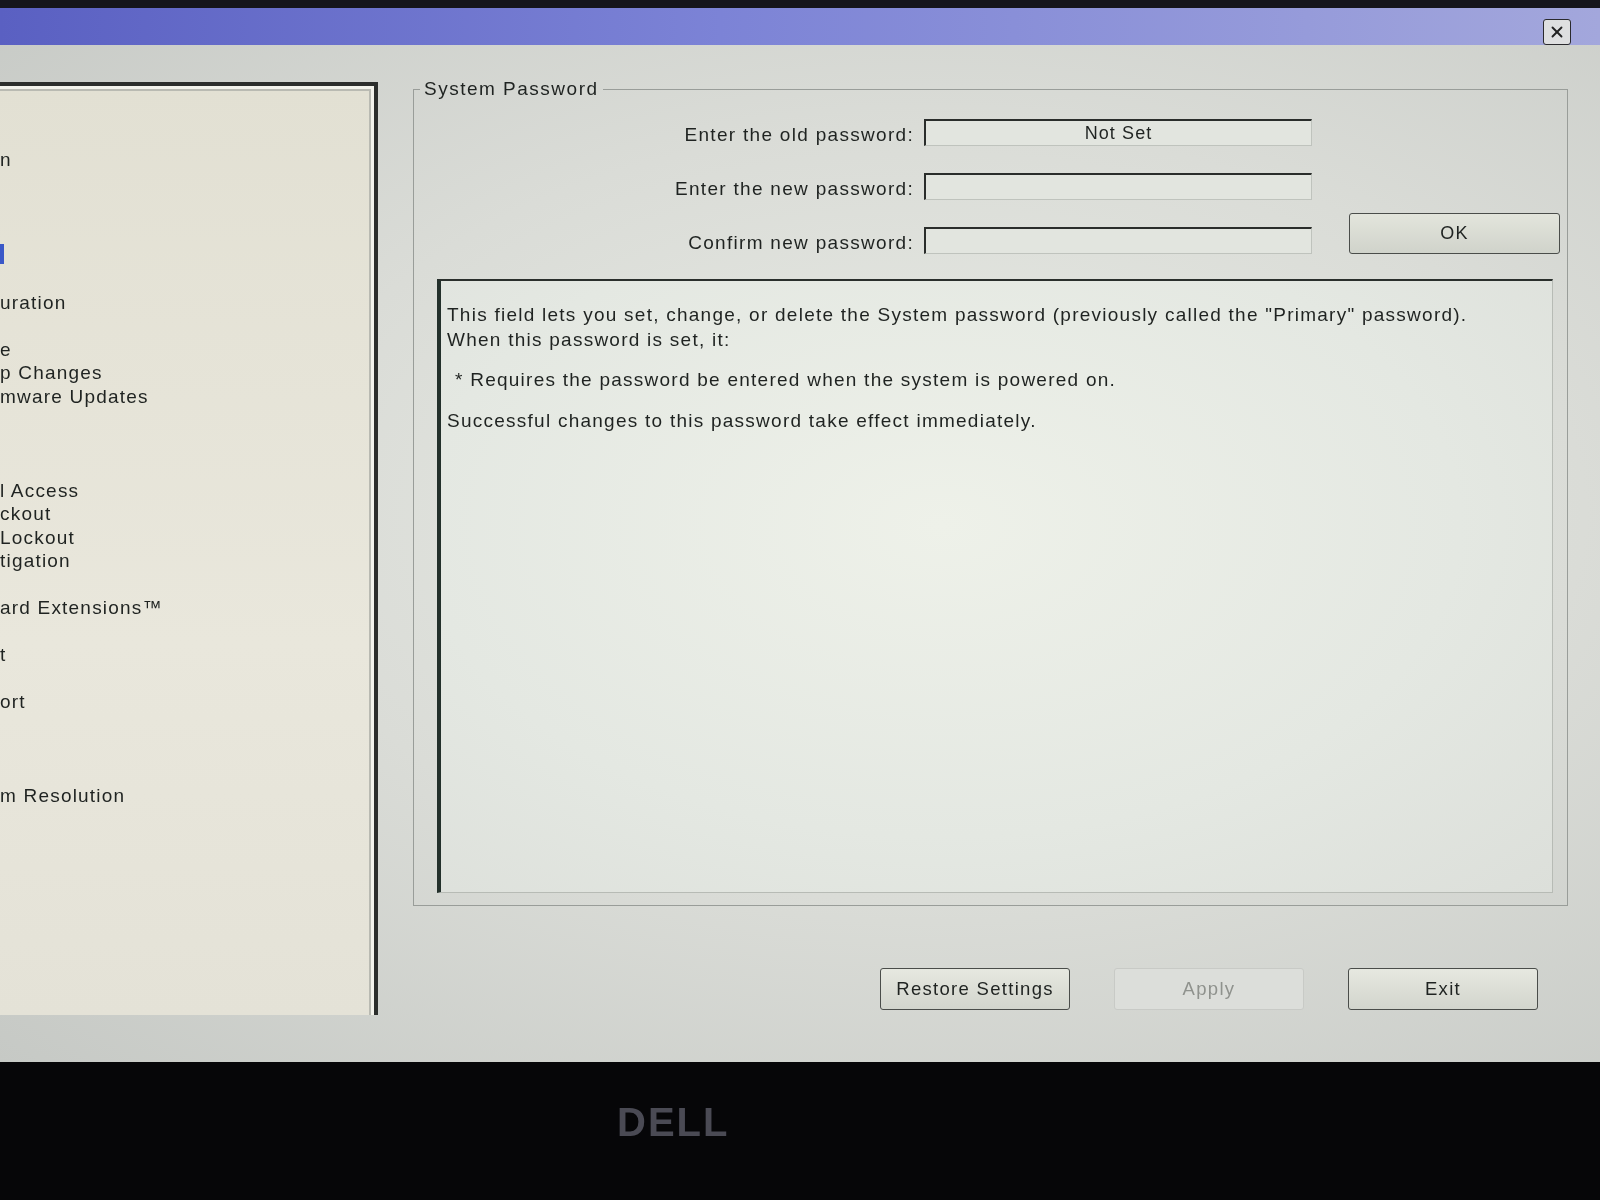 The height and width of the screenshot is (1200, 1600). Describe the element at coordinates (589, 339) in the screenshot. I see `help-text: When this password is set, it:` at that location.